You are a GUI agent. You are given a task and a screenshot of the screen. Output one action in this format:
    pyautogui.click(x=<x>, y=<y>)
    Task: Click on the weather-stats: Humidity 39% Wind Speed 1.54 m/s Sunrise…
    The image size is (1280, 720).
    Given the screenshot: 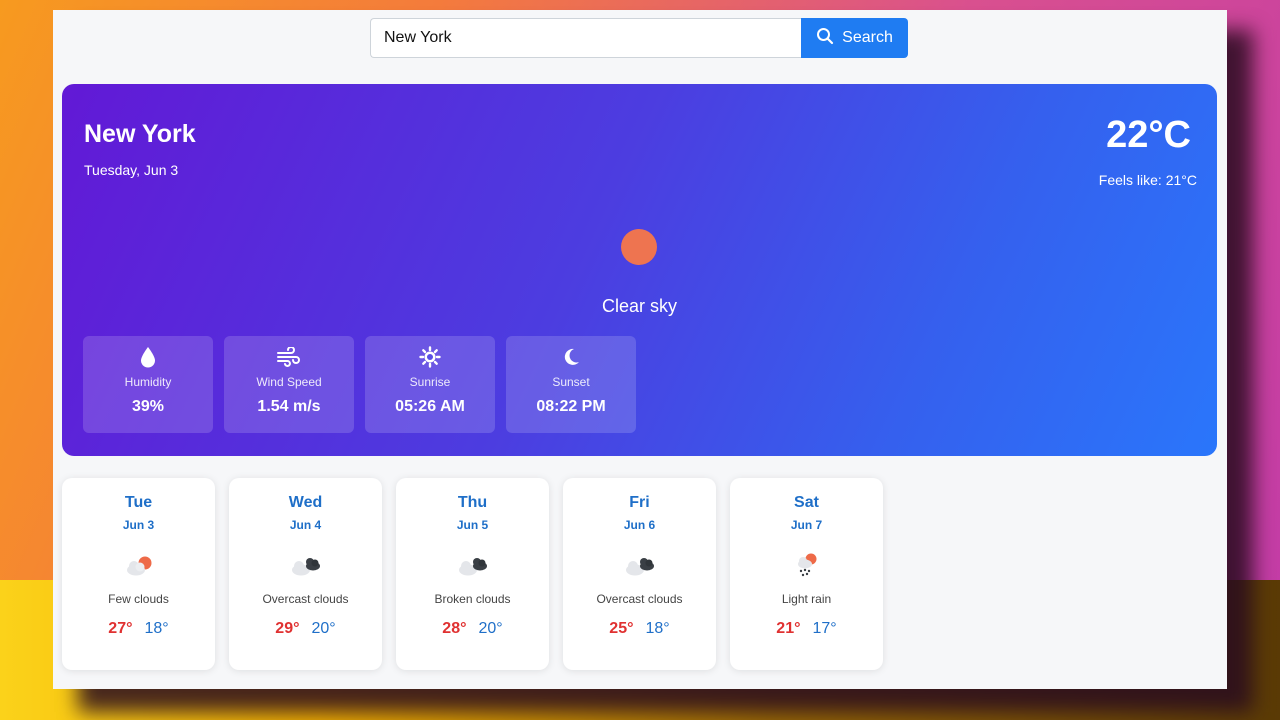 What is the action you would take?
    pyautogui.click(x=359, y=384)
    